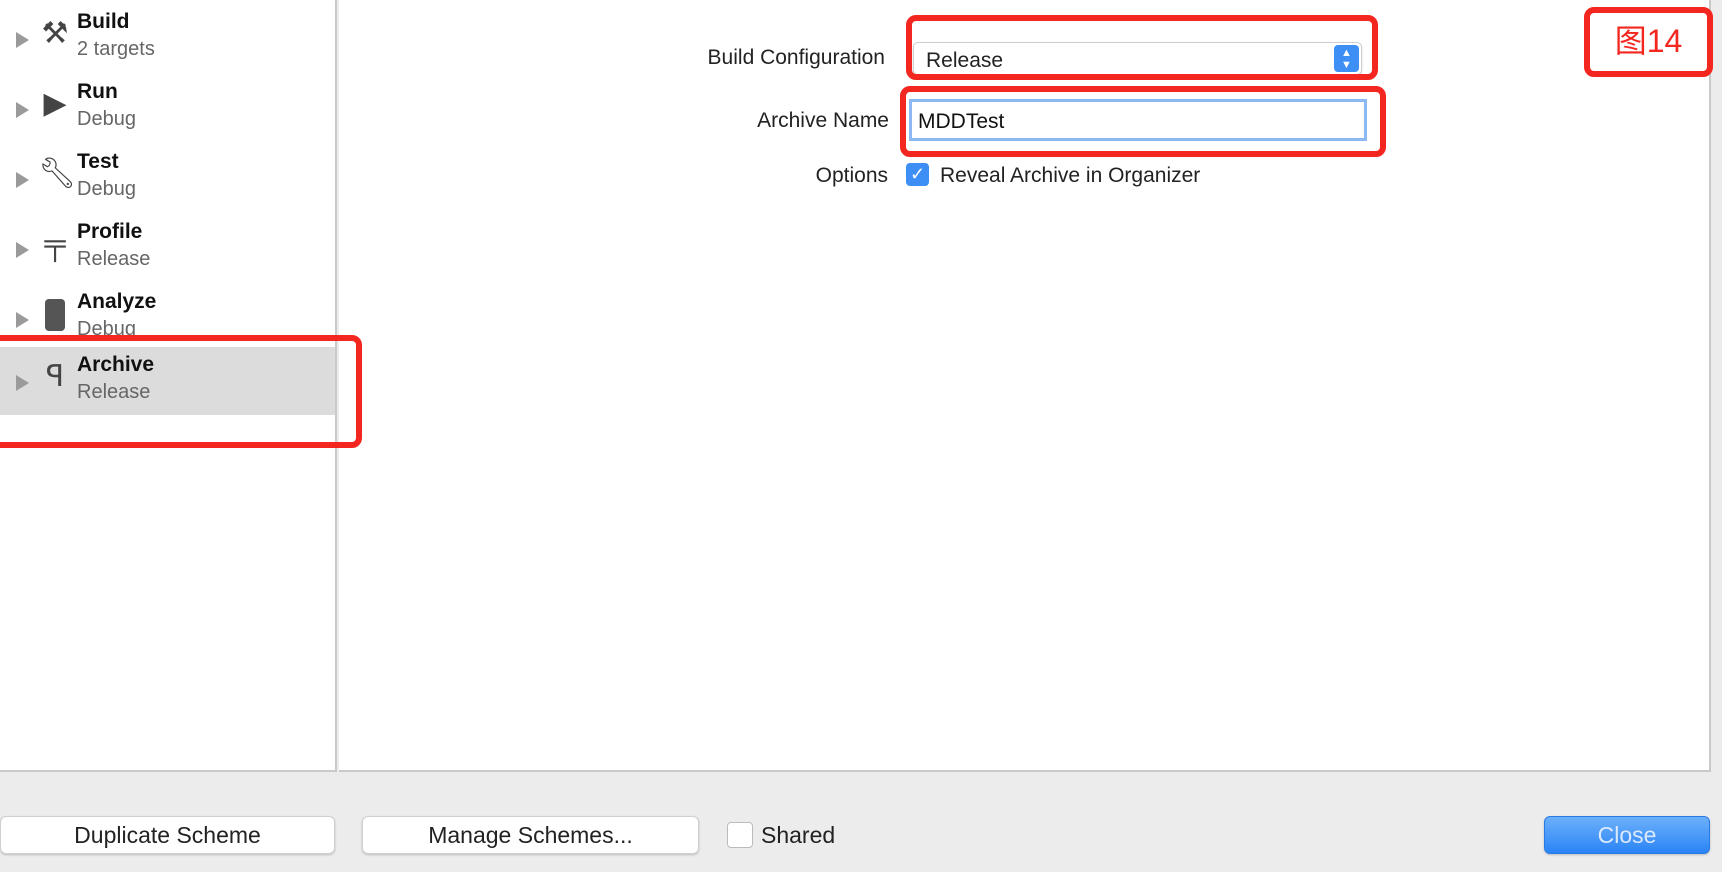 The height and width of the screenshot is (872, 1722). What do you see at coordinates (851, 175) in the screenshot?
I see `options-label: Options` at bounding box center [851, 175].